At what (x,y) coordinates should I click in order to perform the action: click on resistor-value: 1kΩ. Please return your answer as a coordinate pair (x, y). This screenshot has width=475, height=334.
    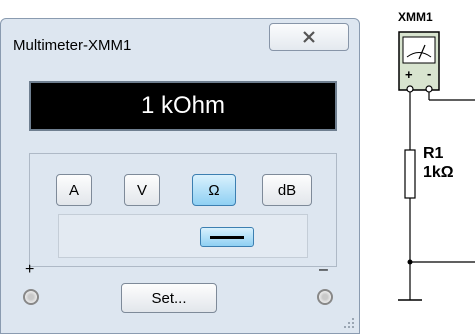
    Looking at the image, I should click on (438, 172).